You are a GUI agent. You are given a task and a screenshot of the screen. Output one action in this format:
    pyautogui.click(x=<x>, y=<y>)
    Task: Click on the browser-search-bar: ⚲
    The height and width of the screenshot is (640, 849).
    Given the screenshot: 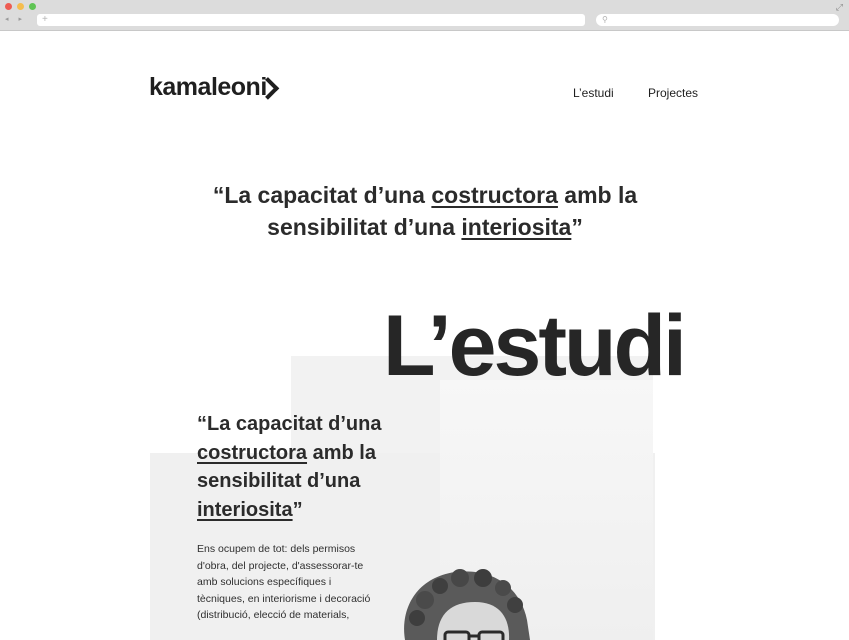 What is the action you would take?
    pyautogui.click(x=717, y=20)
    